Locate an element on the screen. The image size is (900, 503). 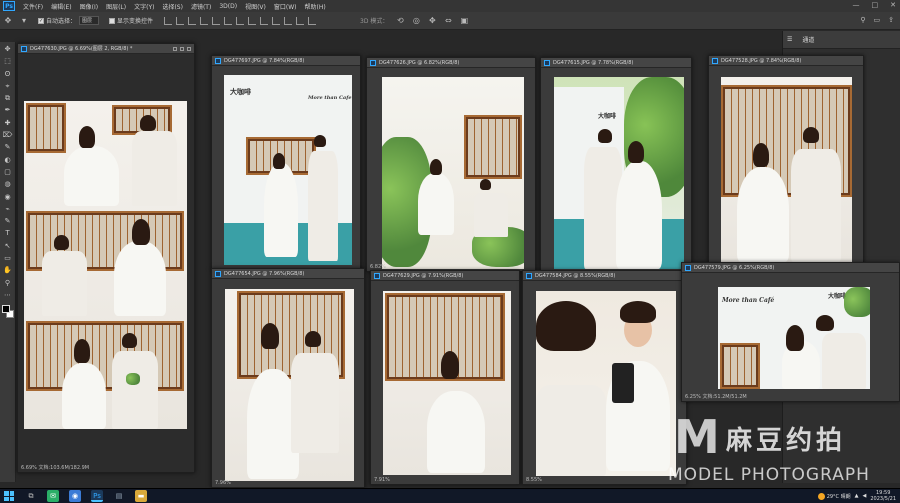
folder-icon: ▬ is located at coordinates (141, 496).